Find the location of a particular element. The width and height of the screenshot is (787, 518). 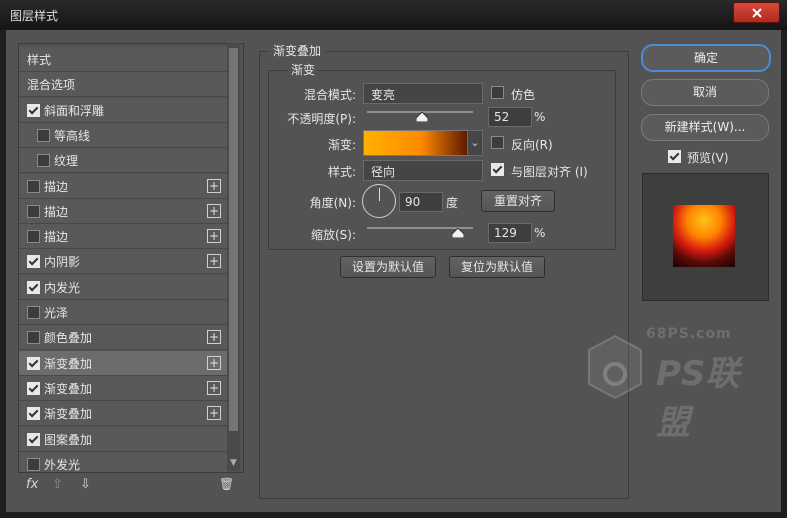

align-with-layer-checkbox is located at coordinates (497, 169).